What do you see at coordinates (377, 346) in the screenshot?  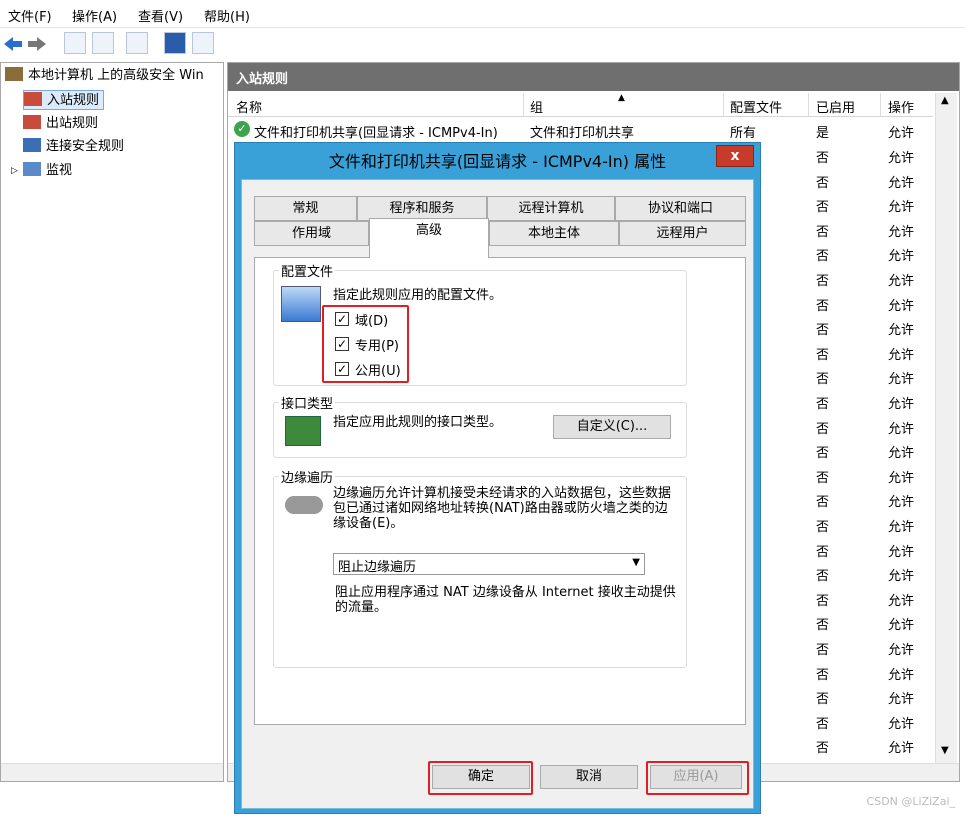 I see `checkbox-private-label: 专用(P)` at bounding box center [377, 346].